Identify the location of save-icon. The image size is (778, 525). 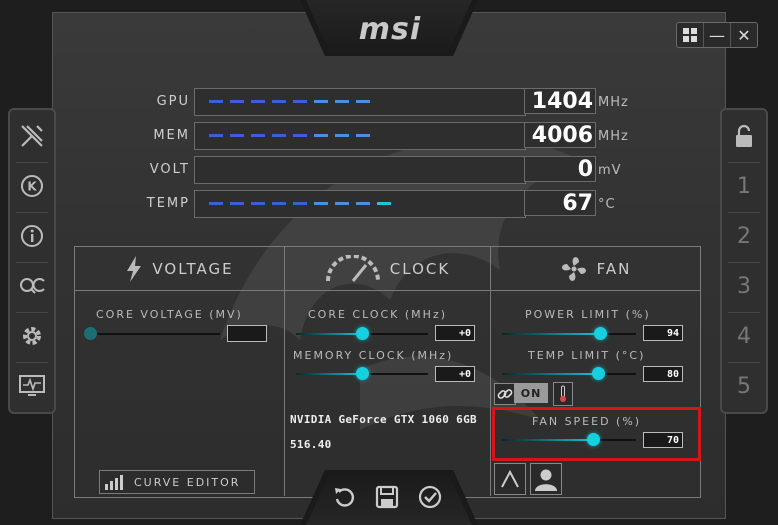
(387, 497).